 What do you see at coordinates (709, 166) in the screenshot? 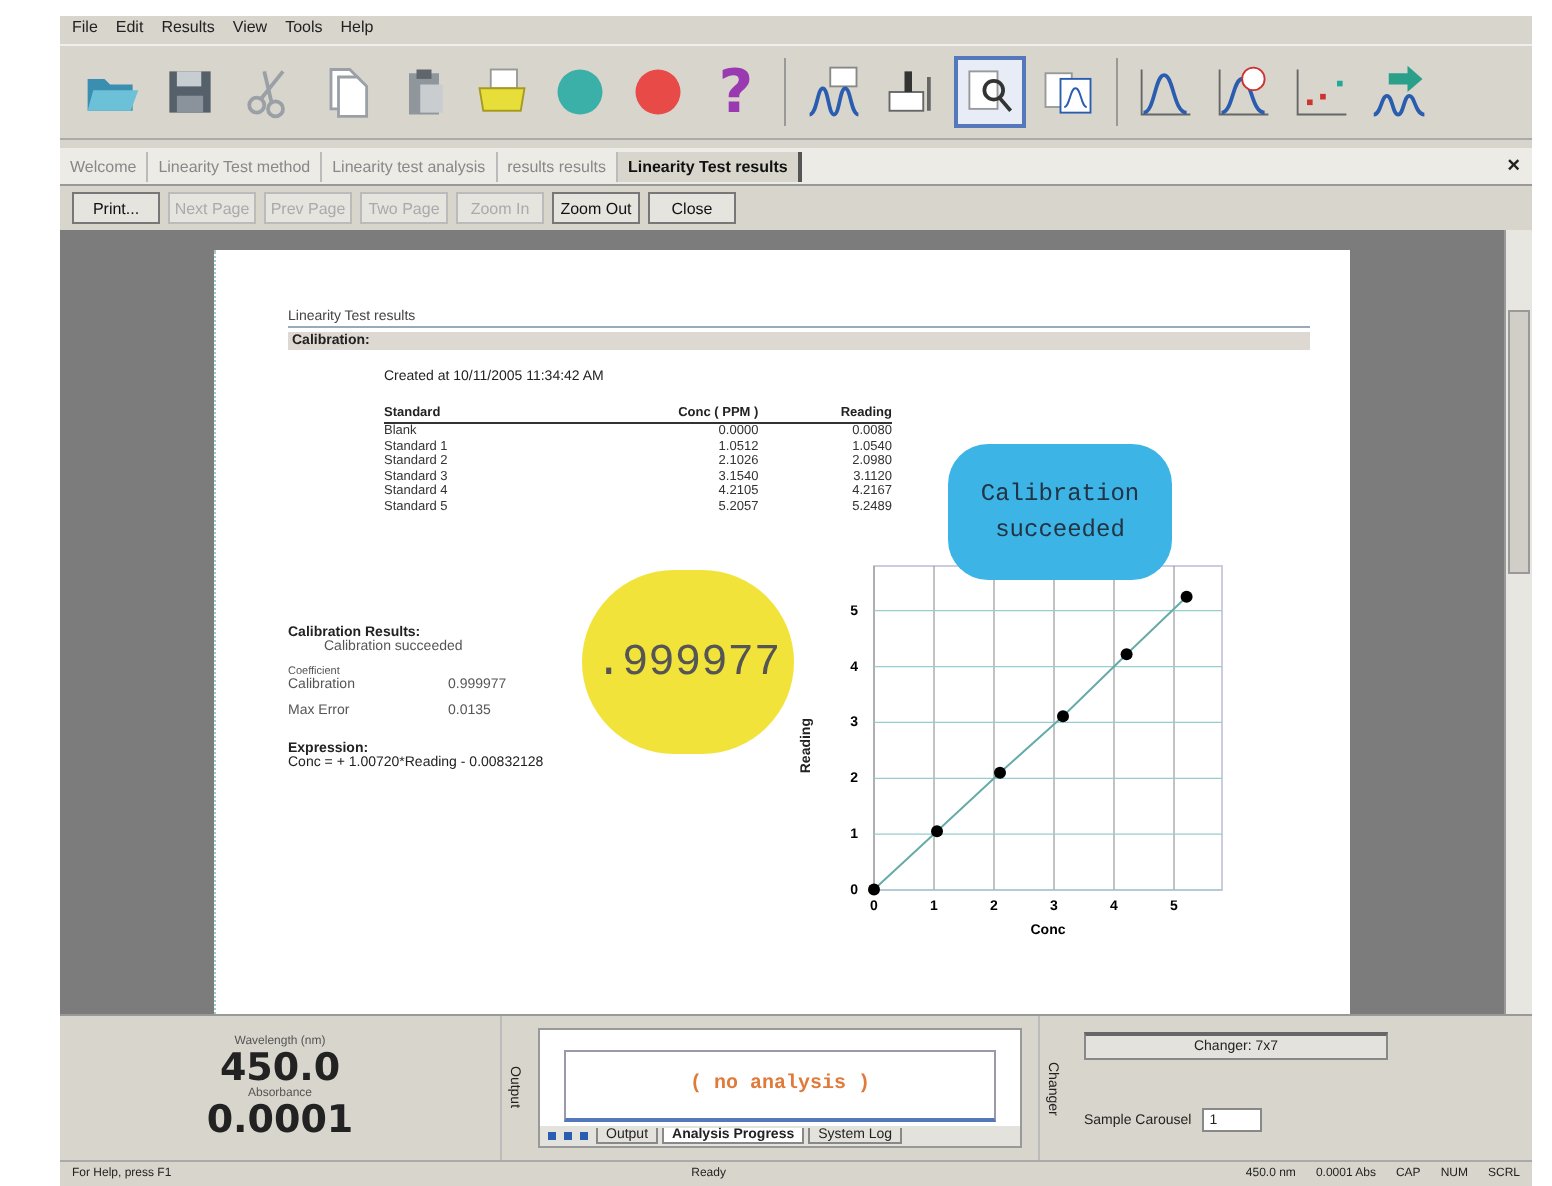
I see `document-tab: Linearity Test results` at bounding box center [709, 166].